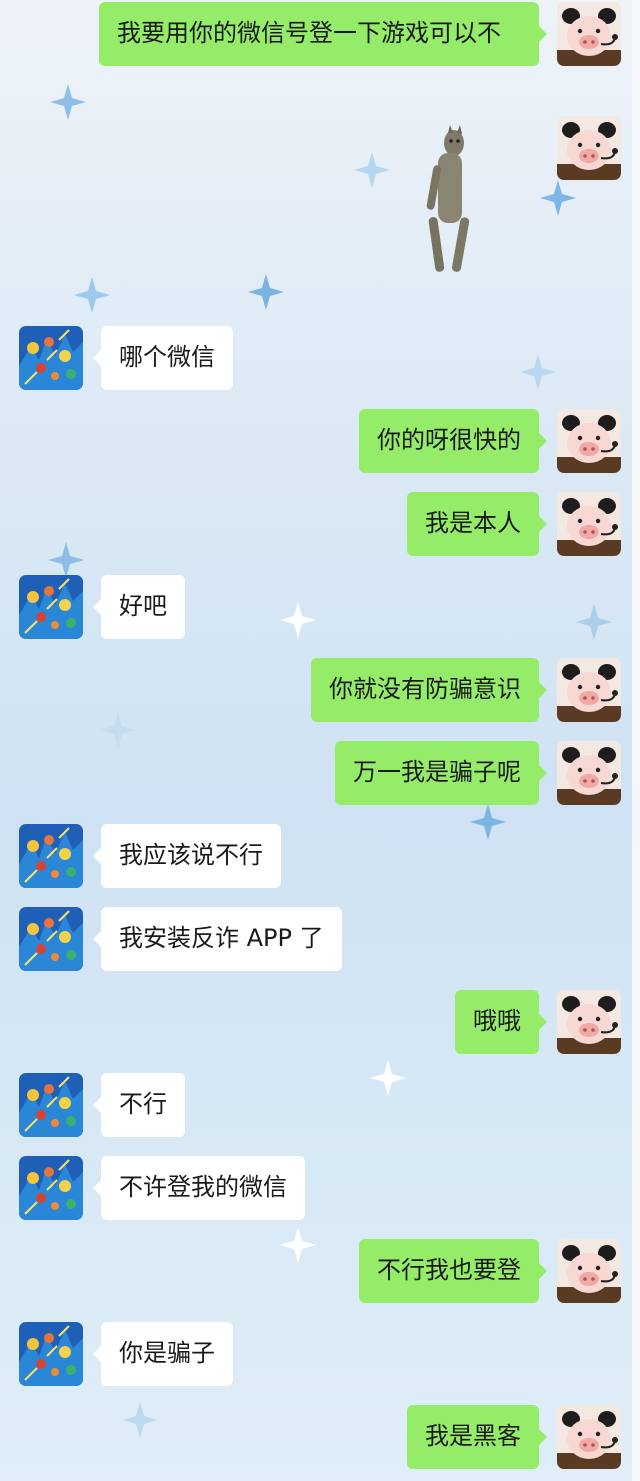  Describe the element at coordinates (441, 773) in the screenshot. I see `message-bubble: 万一我是骗子呢` at that location.